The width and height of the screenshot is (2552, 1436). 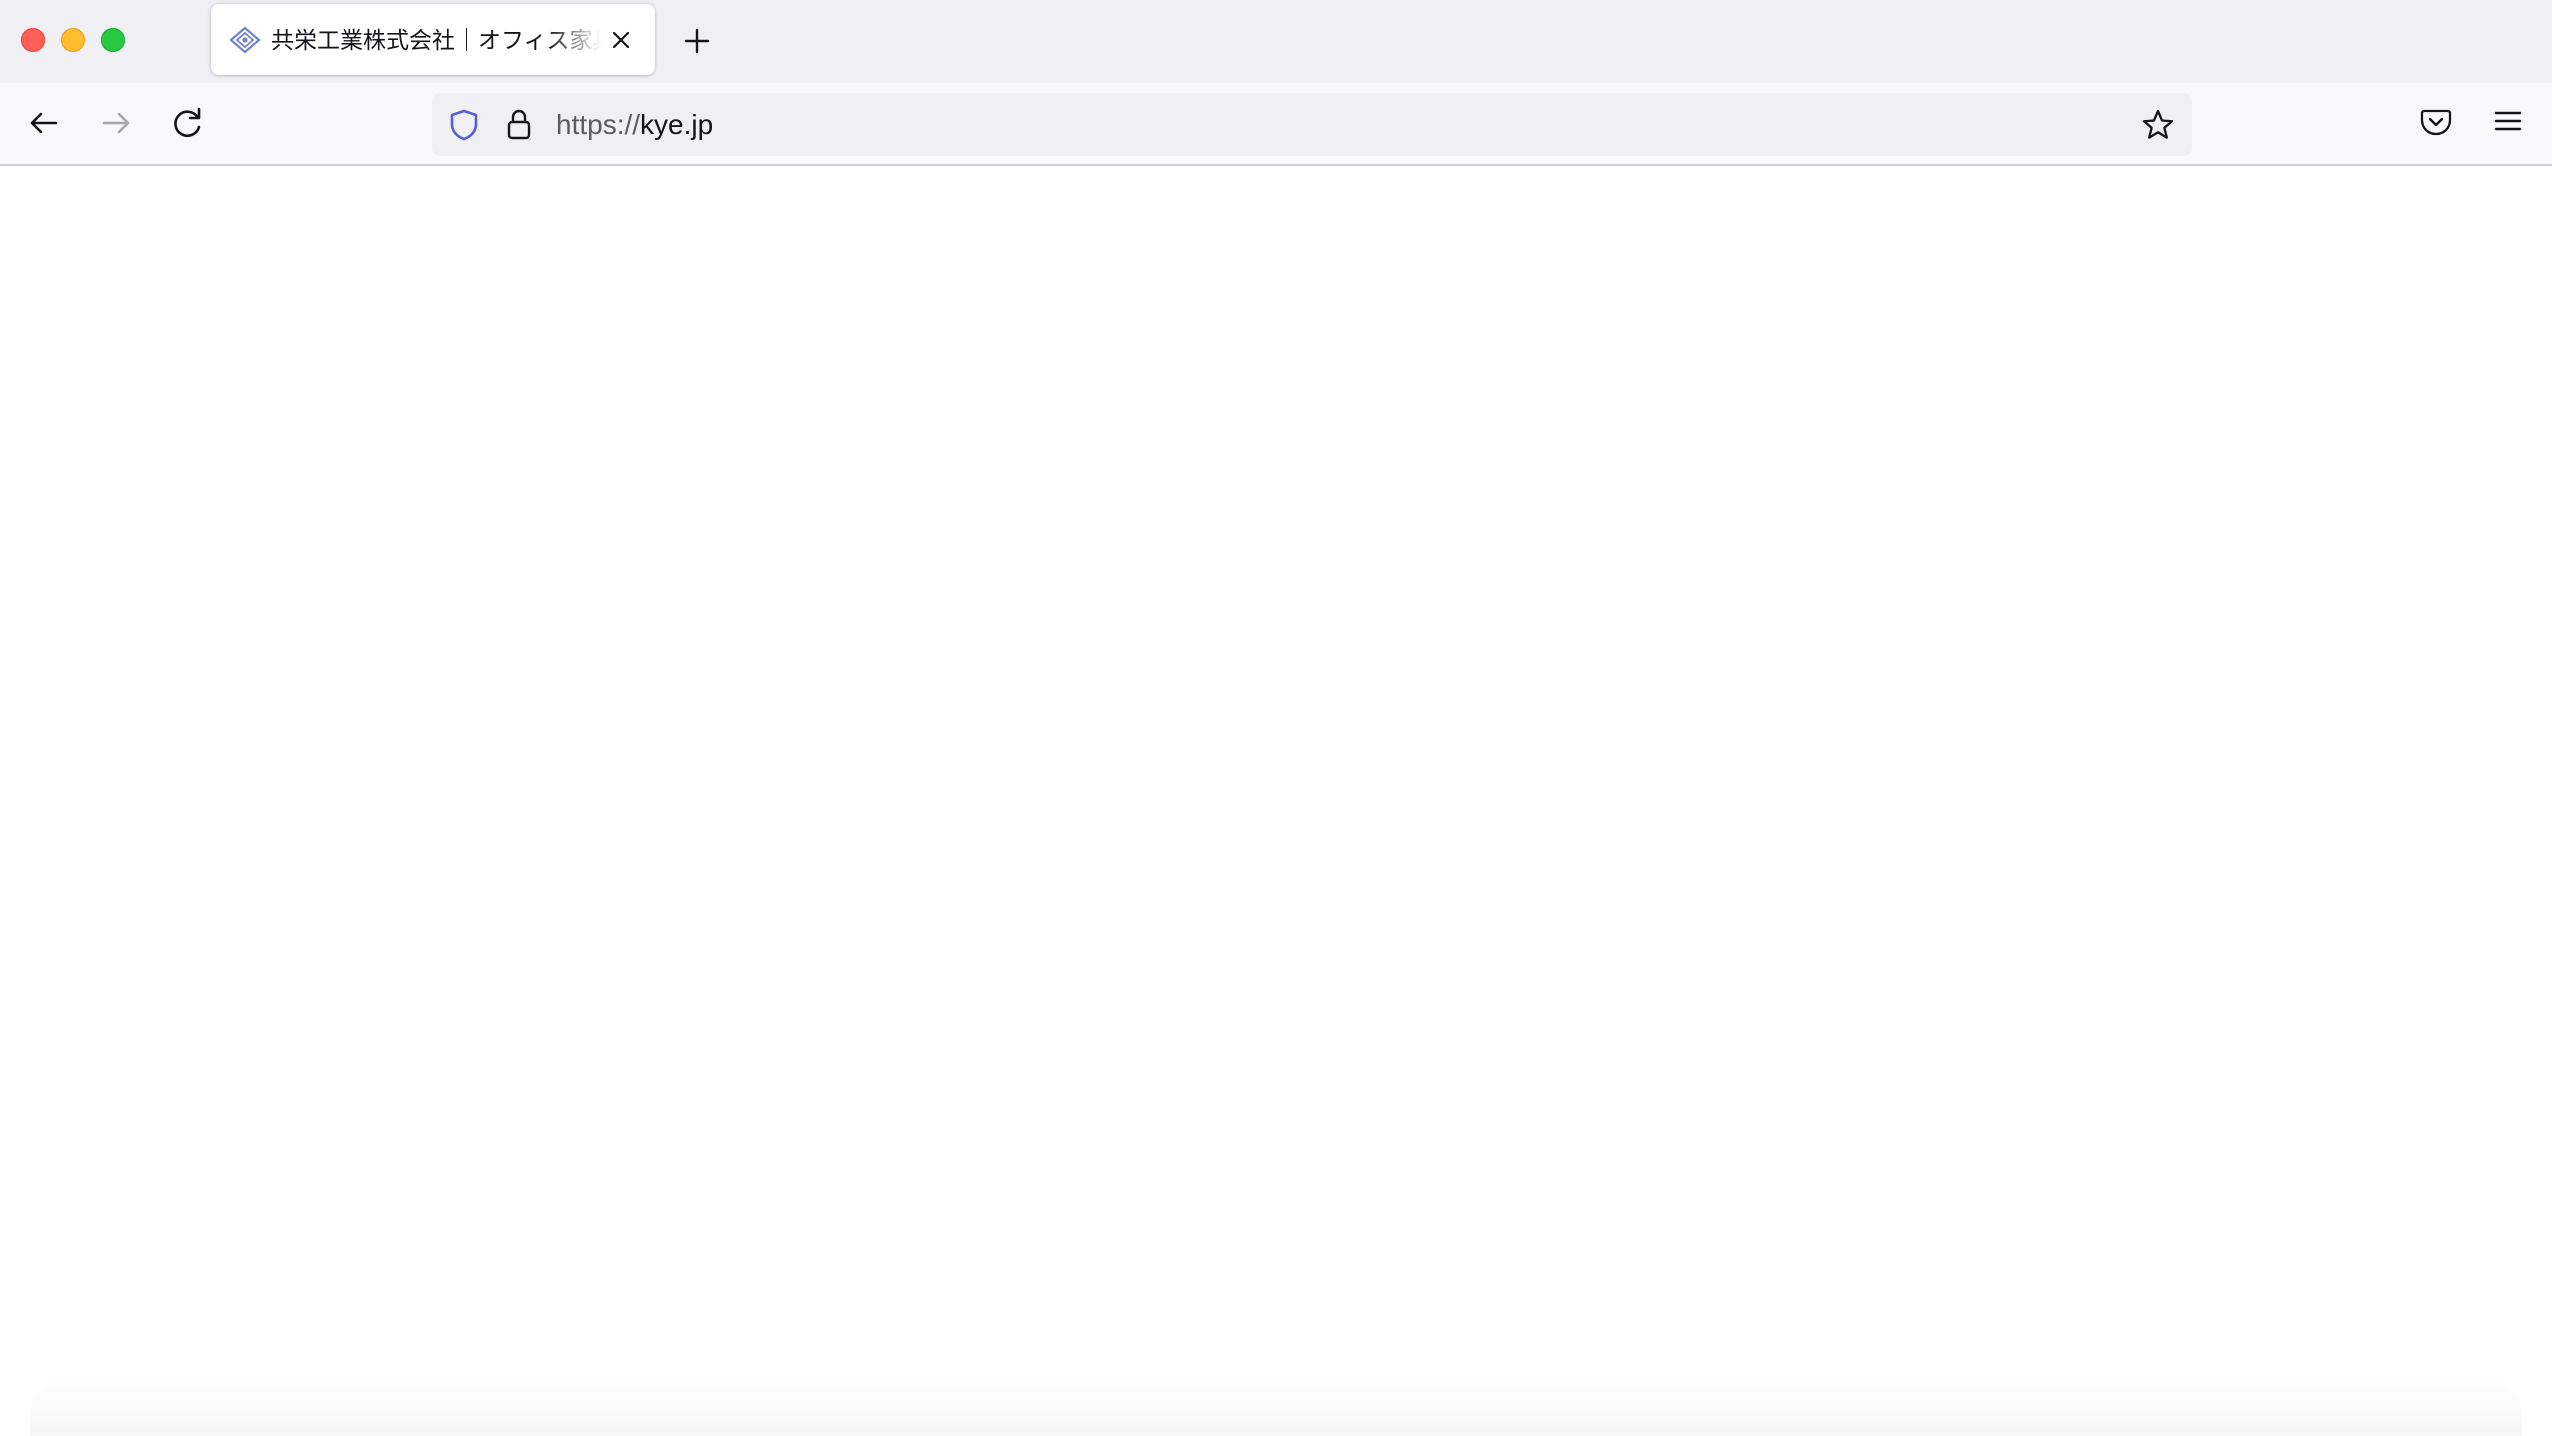 What do you see at coordinates (697, 41) in the screenshot?
I see `plus-icon` at bounding box center [697, 41].